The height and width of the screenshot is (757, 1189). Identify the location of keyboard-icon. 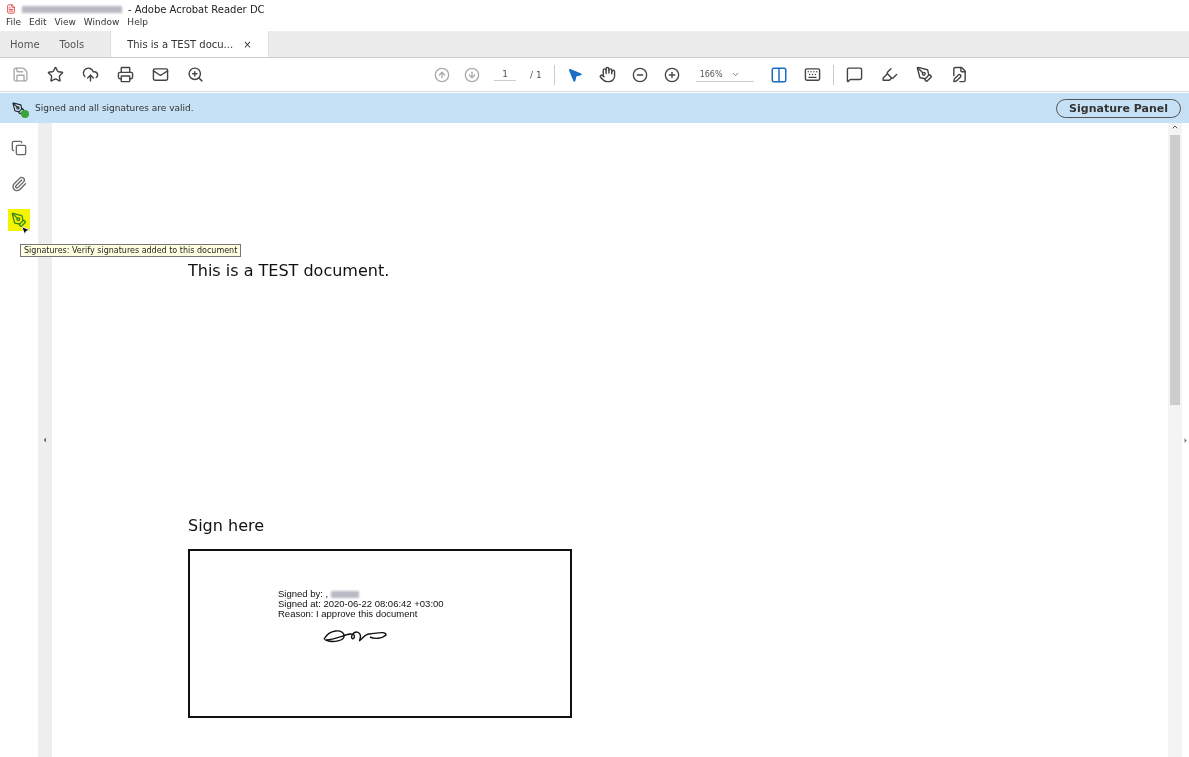
(812, 74).